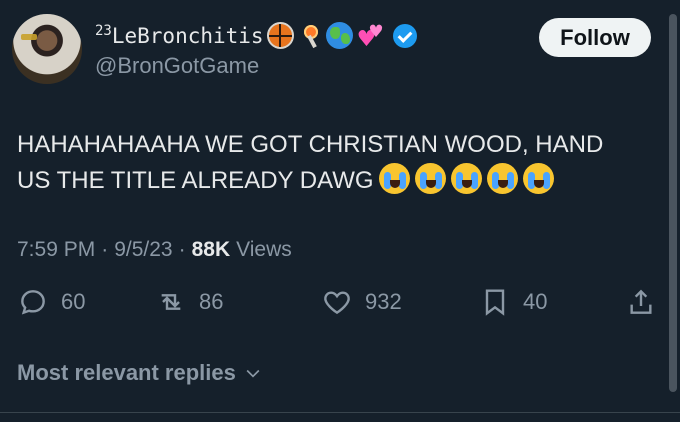 This screenshot has width=680, height=422. What do you see at coordinates (339, 35) in the screenshot?
I see `globe-icon` at bounding box center [339, 35].